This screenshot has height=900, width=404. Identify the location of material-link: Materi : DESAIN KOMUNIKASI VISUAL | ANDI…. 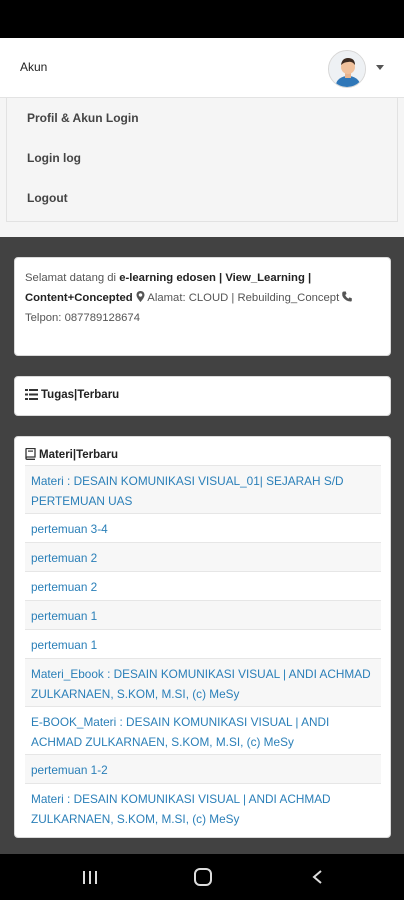
(203, 807).